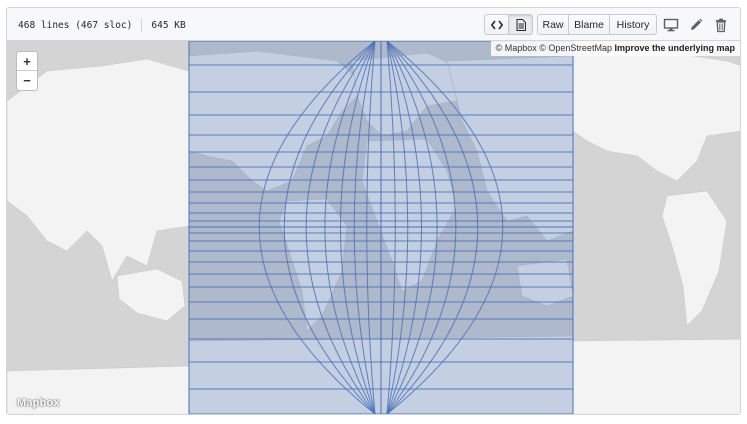  What do you see at coordinates (142, 25) in the screenshot?
I see `divider` at bounding box center [142, 25].